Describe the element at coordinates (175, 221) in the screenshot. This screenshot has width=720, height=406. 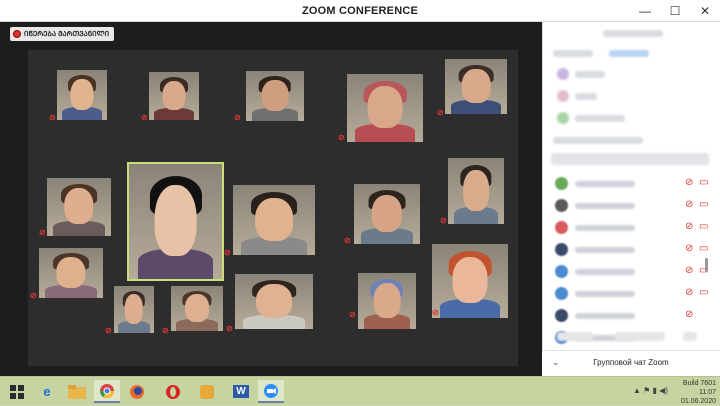
I see `active-speaker-video` at that location.